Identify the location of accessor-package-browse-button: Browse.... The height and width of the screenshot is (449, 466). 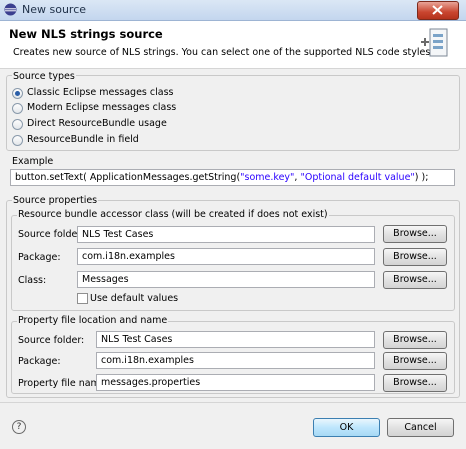
(415, 257).